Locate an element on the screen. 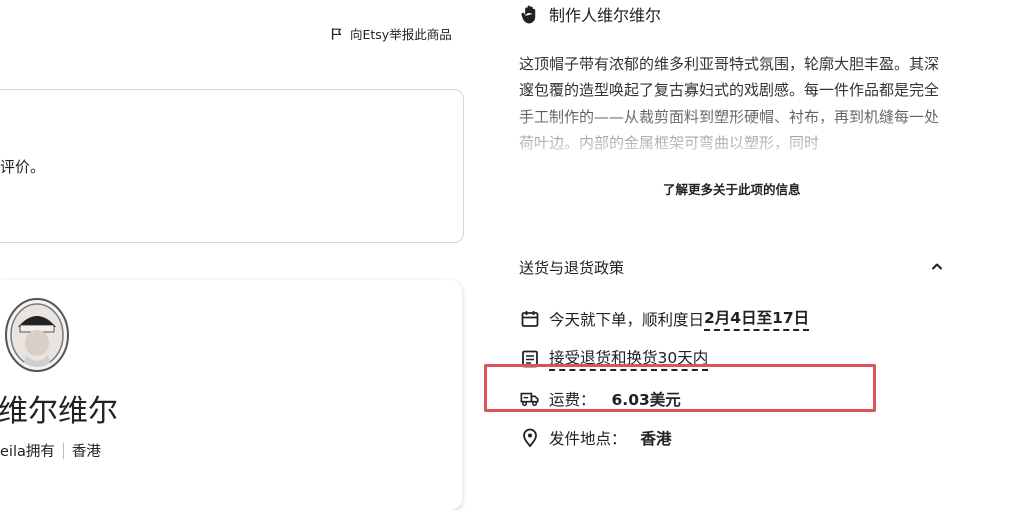 Image resolution: width=1012 pixels, height=510 pixels. policy-section-title: 送货与退货政策 is located at coordinates (571, 267).